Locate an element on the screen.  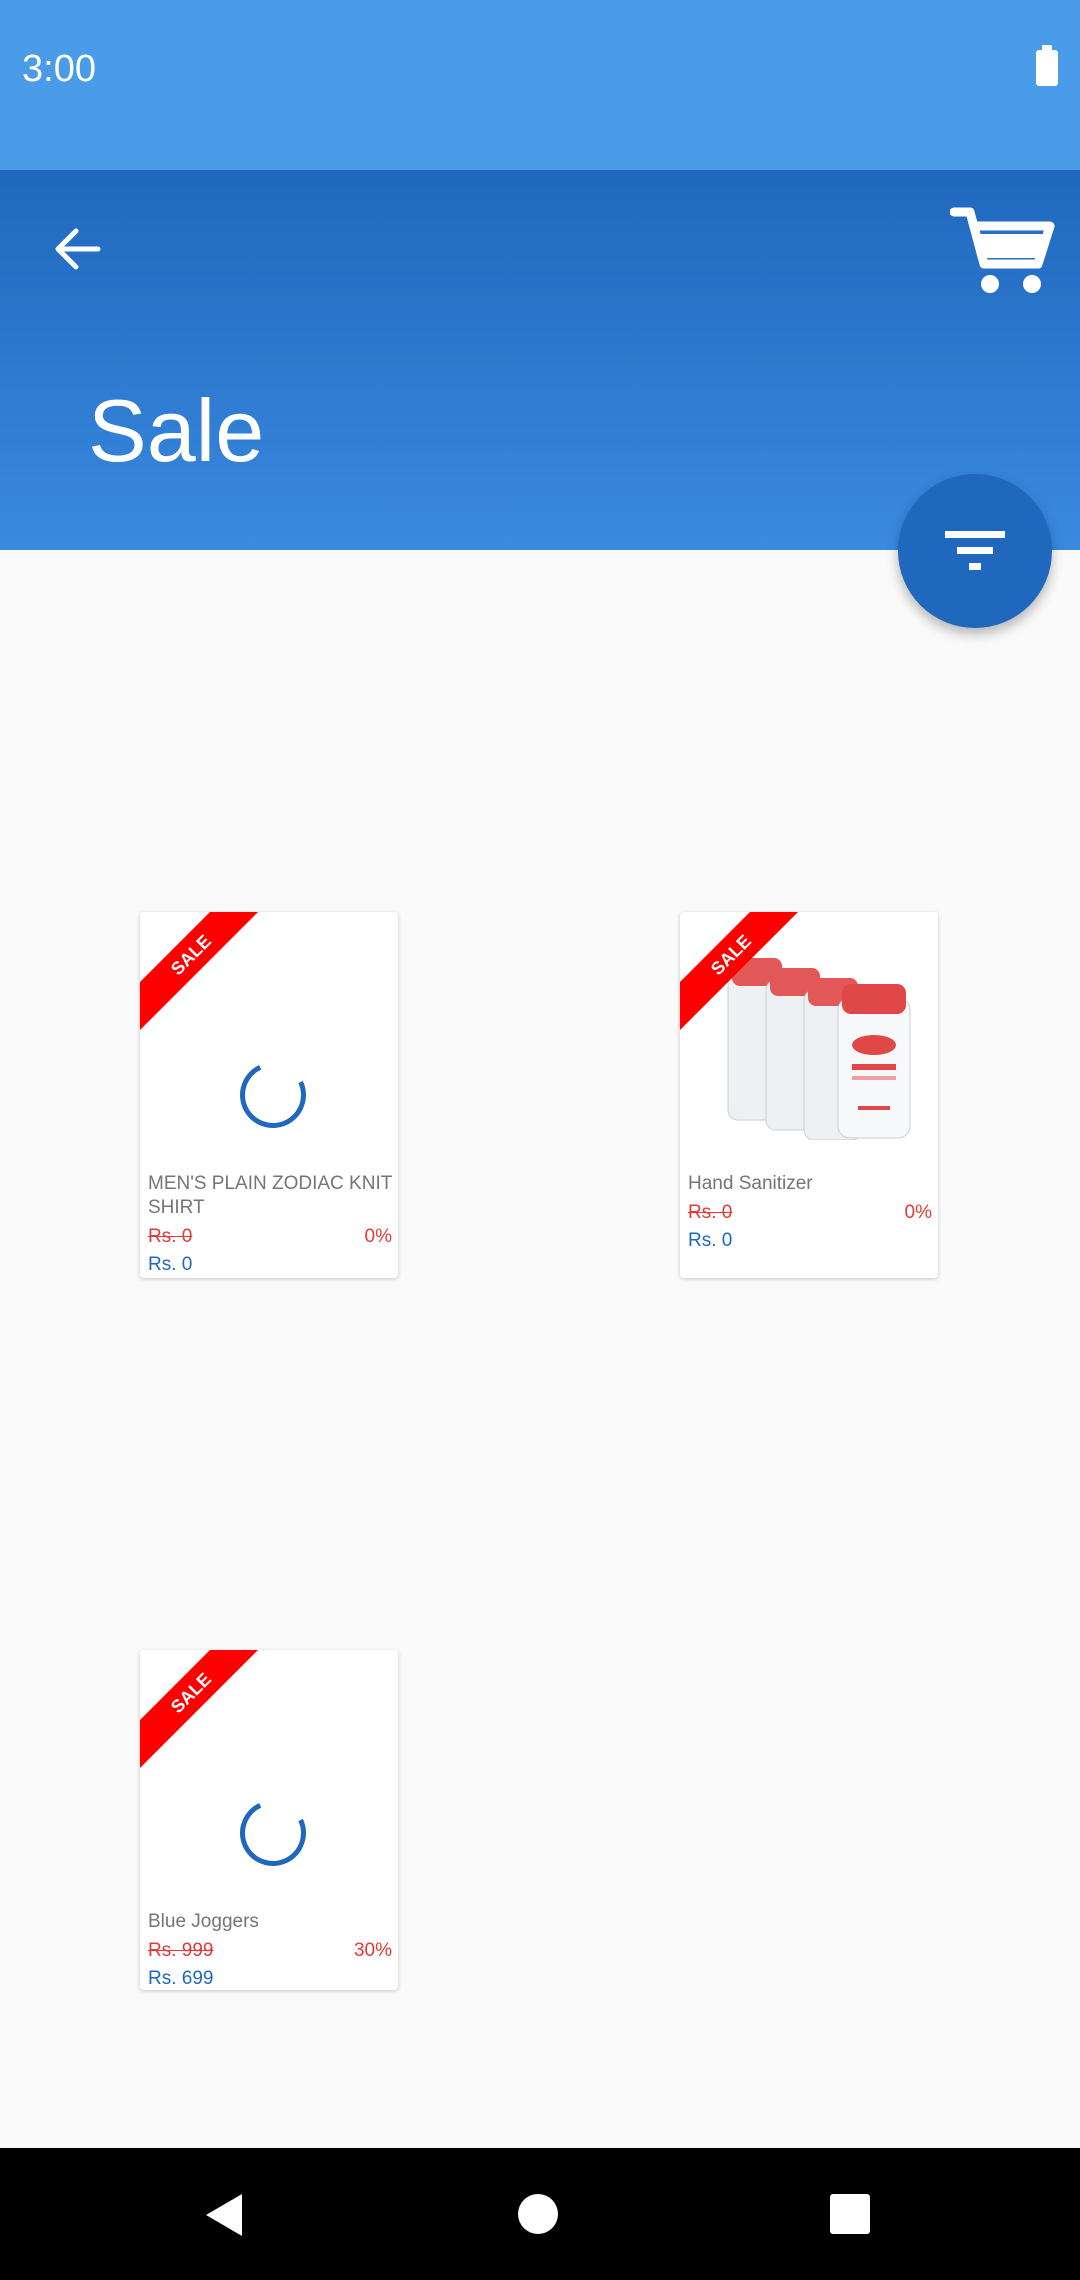
product-card: SALE Blue Joggers Rs. 999 30% Rs. 699 is located at coordinates (269, 1820).